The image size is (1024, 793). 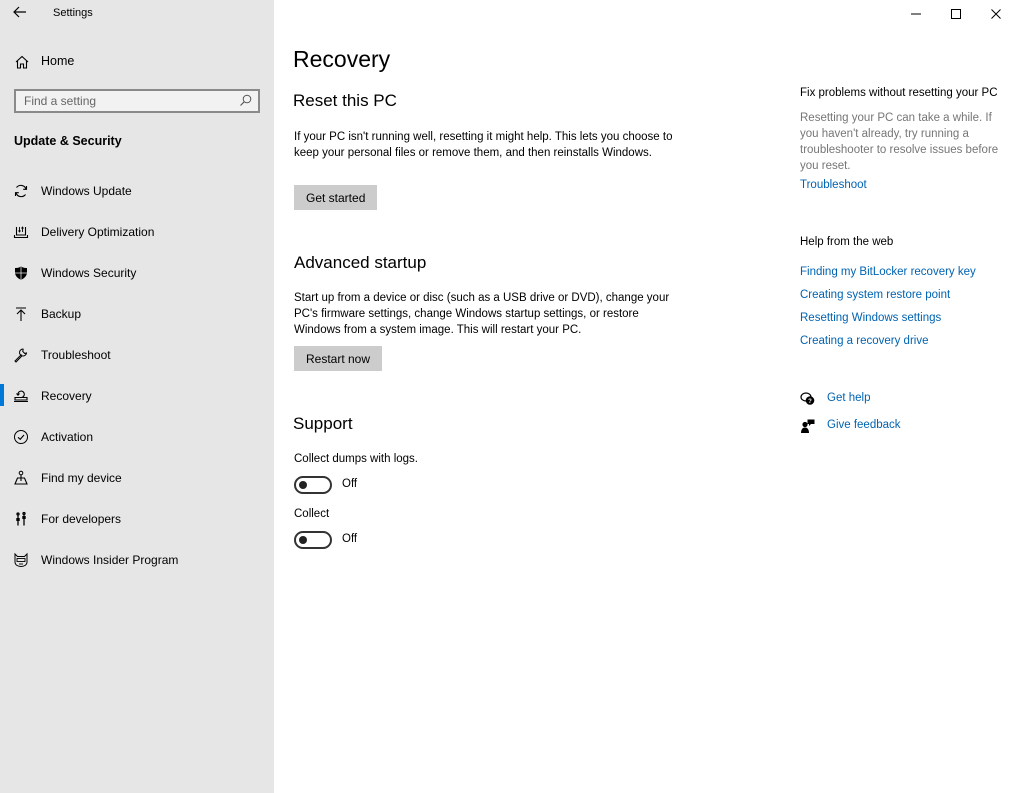 I want to click on minimize-button, so click(x=916, y=14).